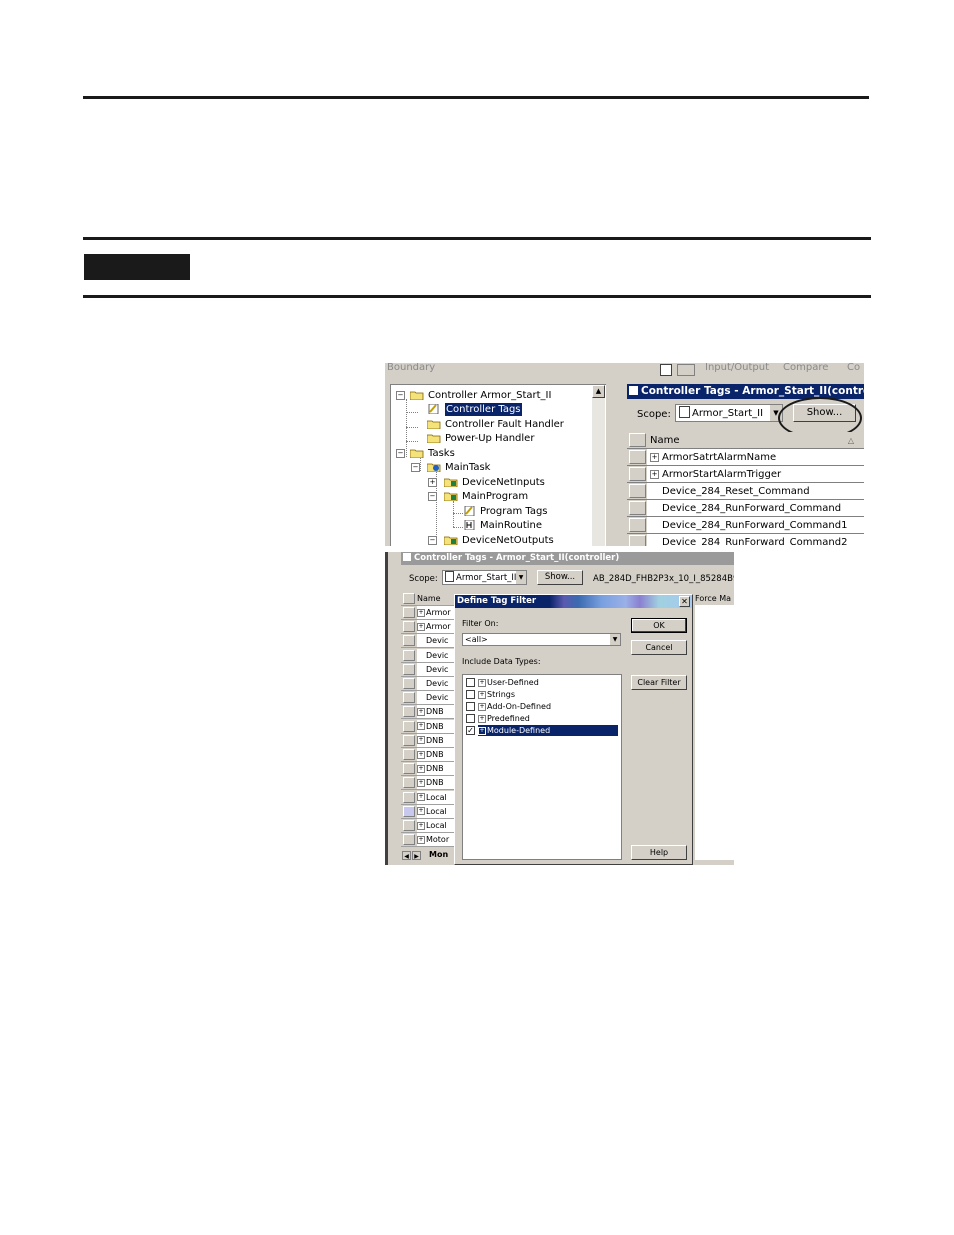  I want to click on force-mask-header: Force Ma, so click(714, 598).